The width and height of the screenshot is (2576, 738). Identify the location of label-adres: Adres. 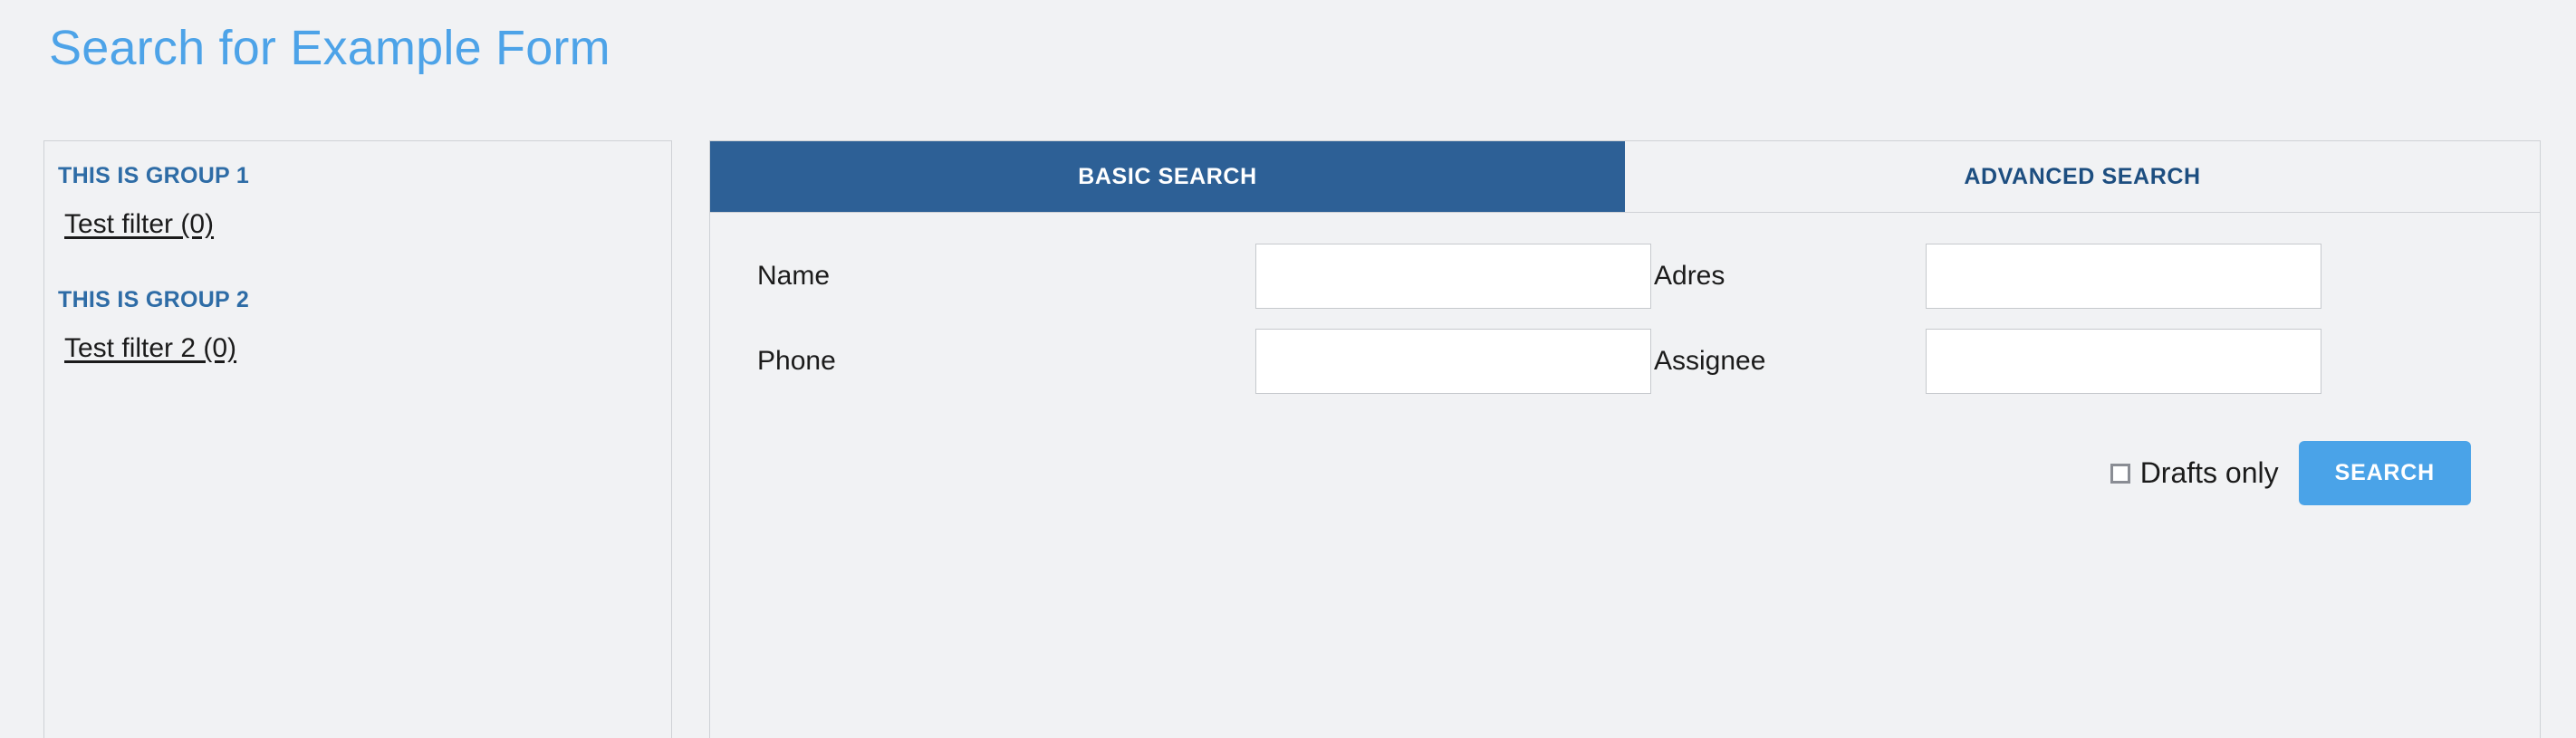
(1689, 276).